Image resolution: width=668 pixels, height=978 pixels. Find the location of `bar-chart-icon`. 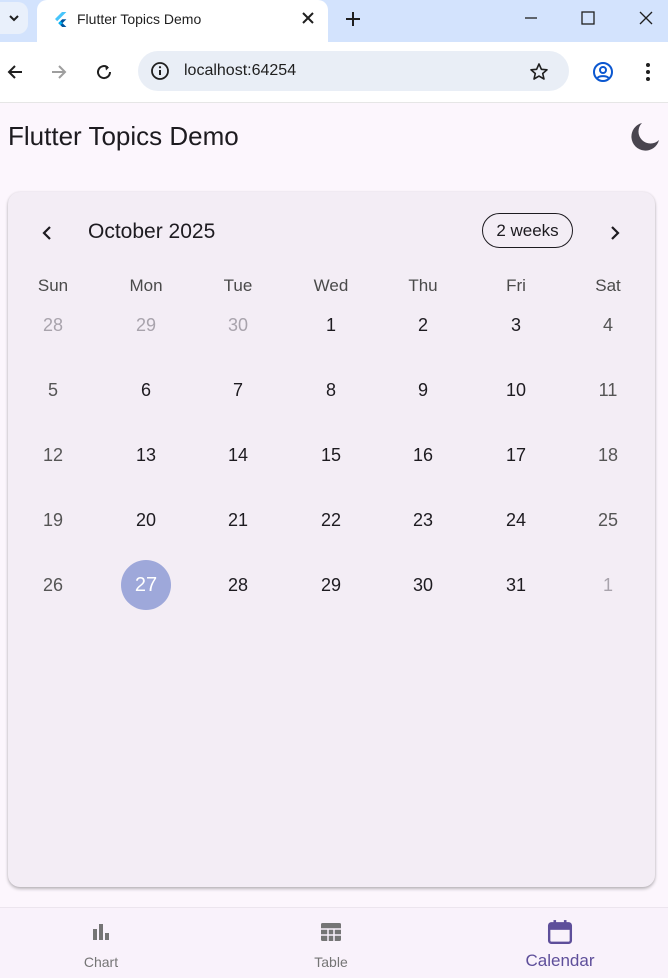

bar-chart-icon is located at coordinates (101, 932).